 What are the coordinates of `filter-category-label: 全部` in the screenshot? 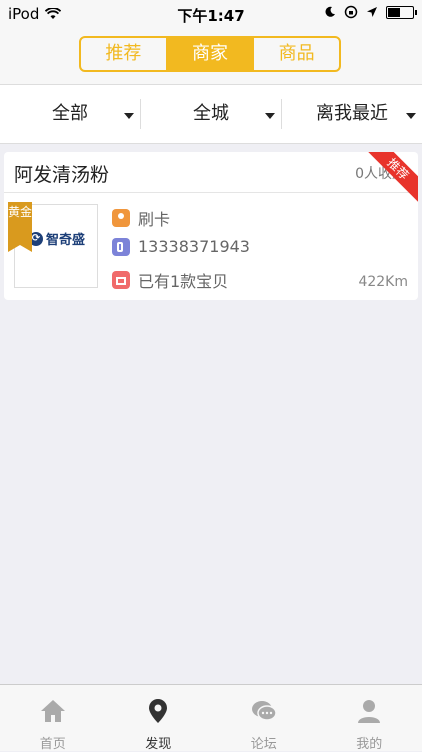 It's located at (70, 113).